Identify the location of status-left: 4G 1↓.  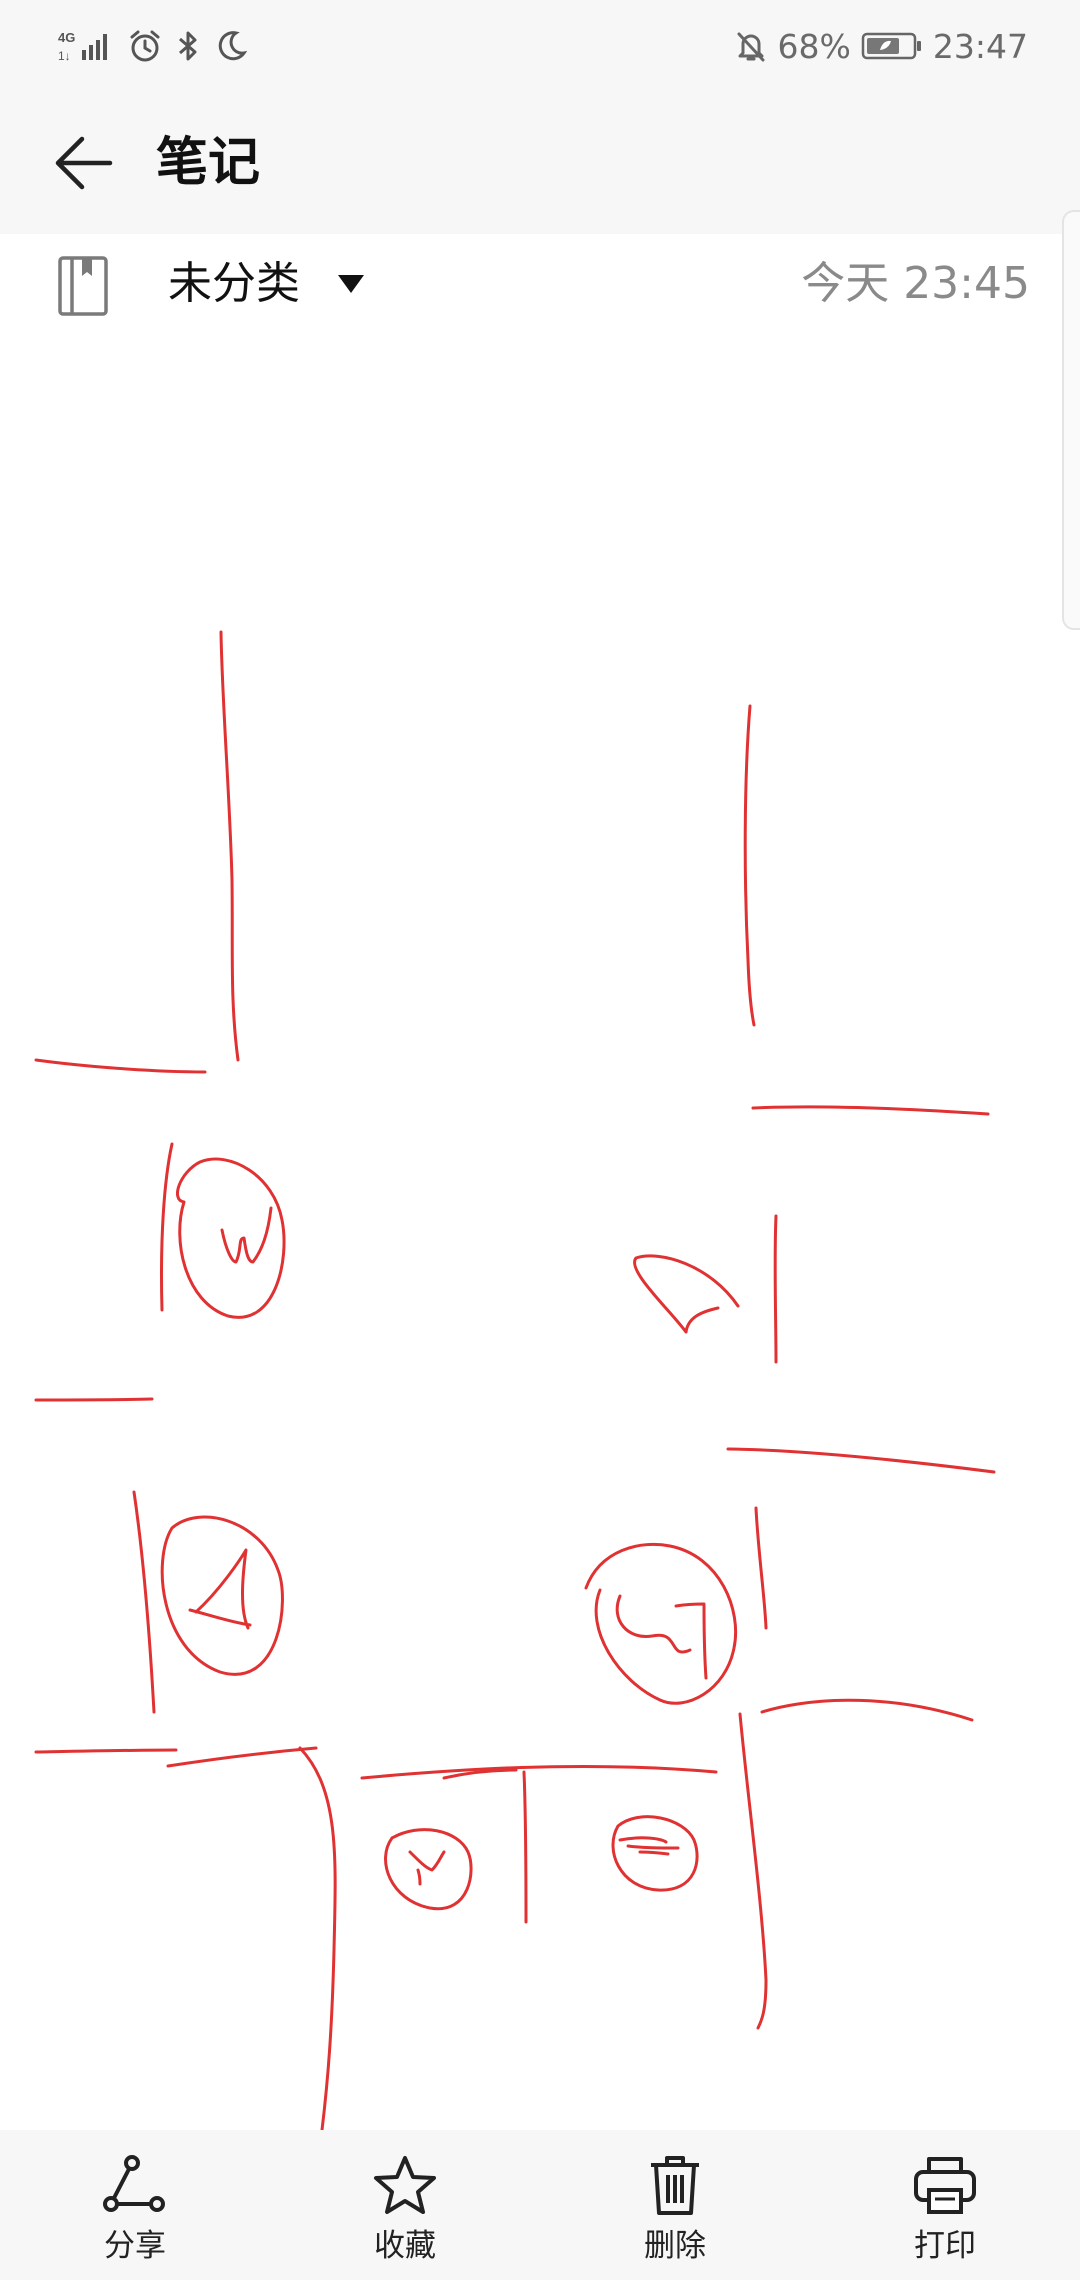
(153, 46).